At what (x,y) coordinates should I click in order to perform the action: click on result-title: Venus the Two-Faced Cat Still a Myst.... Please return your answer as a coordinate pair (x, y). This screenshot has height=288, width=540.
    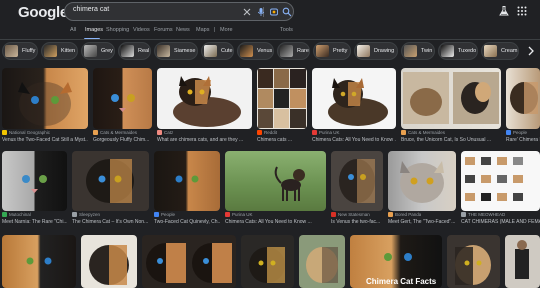
    Looking at the image, I should click on (45, 140).